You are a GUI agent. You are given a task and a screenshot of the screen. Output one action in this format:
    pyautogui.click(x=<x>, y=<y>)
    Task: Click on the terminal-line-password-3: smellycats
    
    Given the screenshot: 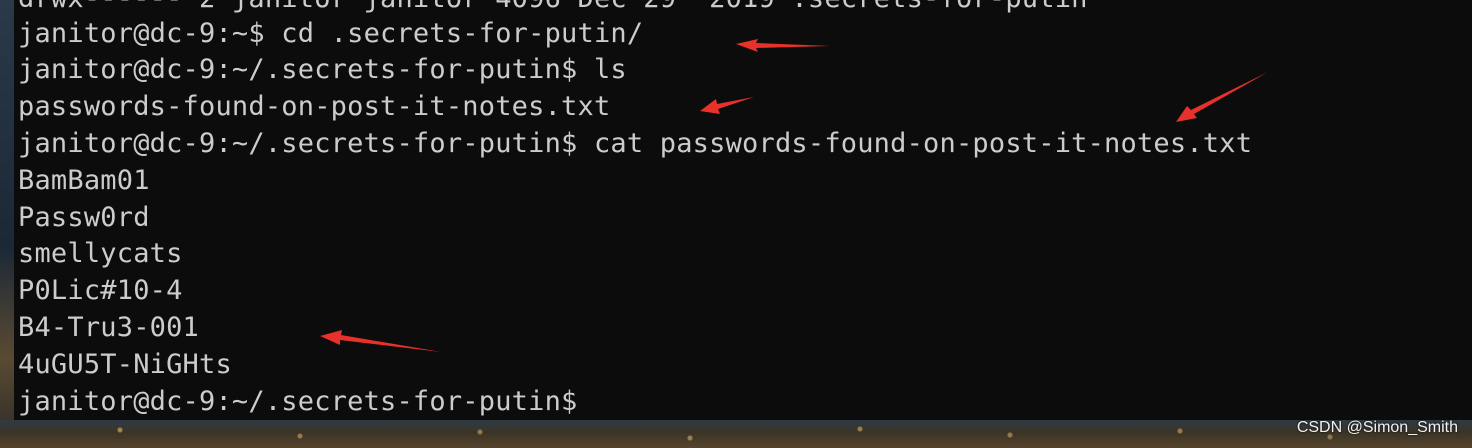 What is the action you would take?
    pyautogui.click(x=100, y=253)
    